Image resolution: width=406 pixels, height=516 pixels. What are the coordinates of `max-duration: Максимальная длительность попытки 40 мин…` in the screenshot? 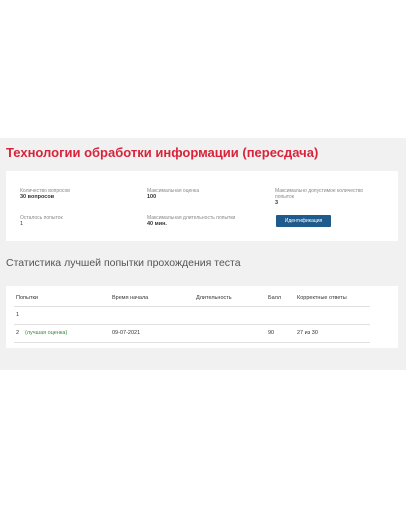 It's located at (191, 221).